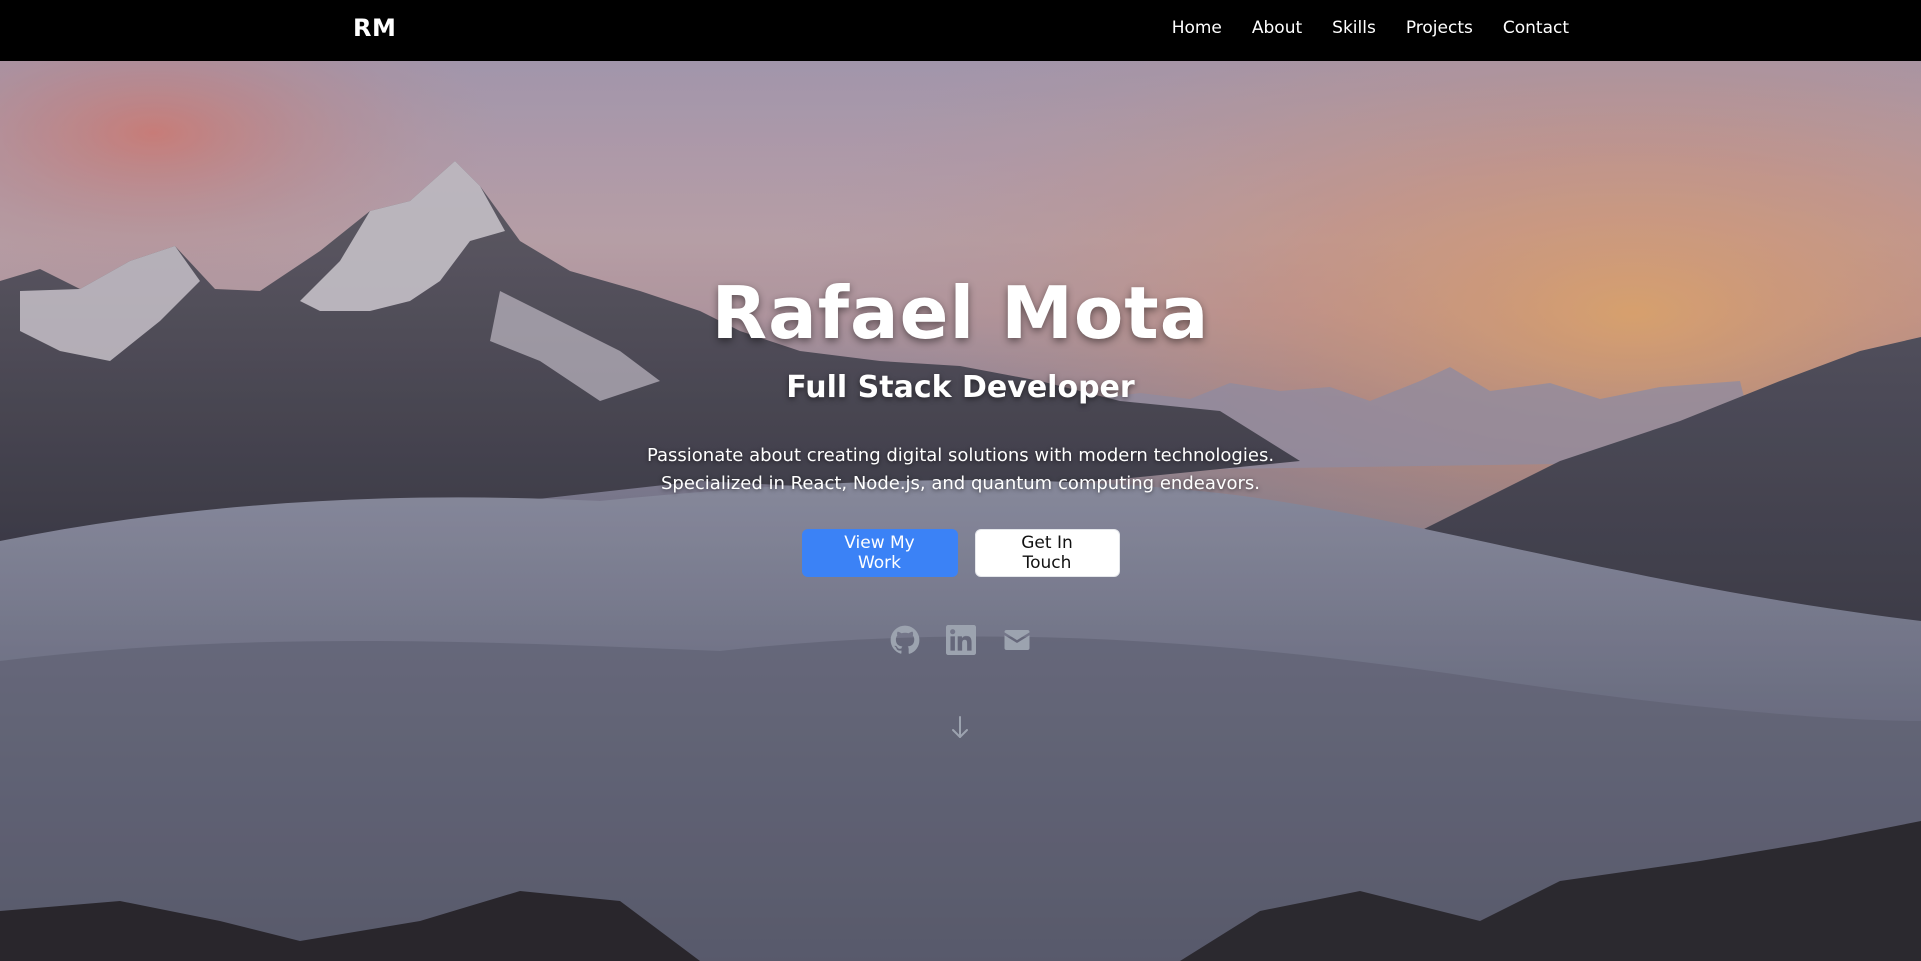 This screenshot has width=1921, height=961. I want to click on nav-link-projects: Projects, so click(1439, 28).